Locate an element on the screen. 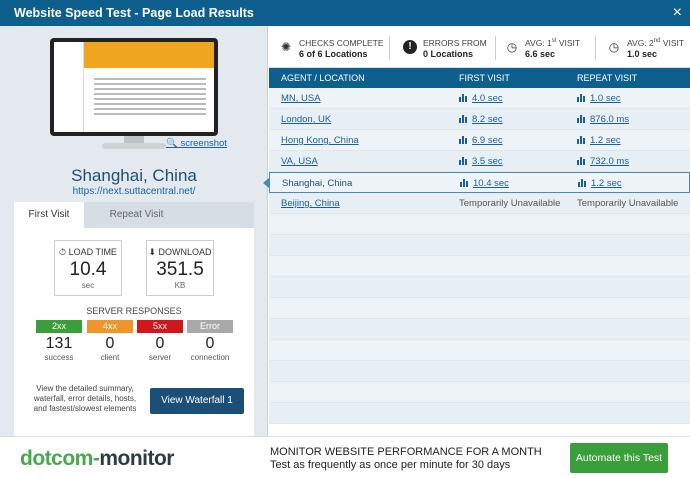 The height and width of the screenshot is (478, 690). location-title: Shanghai, China is located at coordinates (134, 175).